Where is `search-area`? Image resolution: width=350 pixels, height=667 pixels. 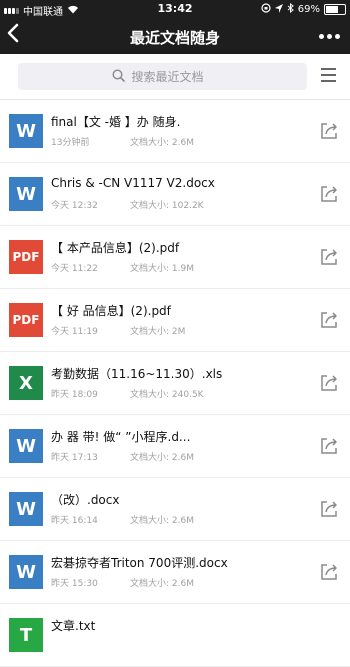 search-area is located at coordinates (175, 76).